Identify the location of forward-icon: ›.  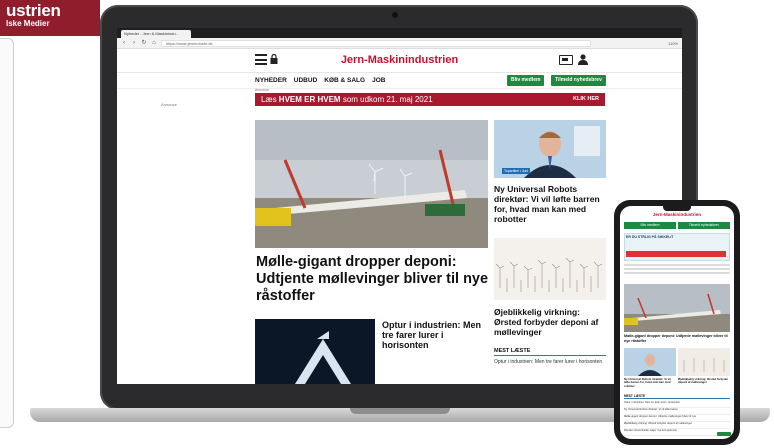
(134, 43).